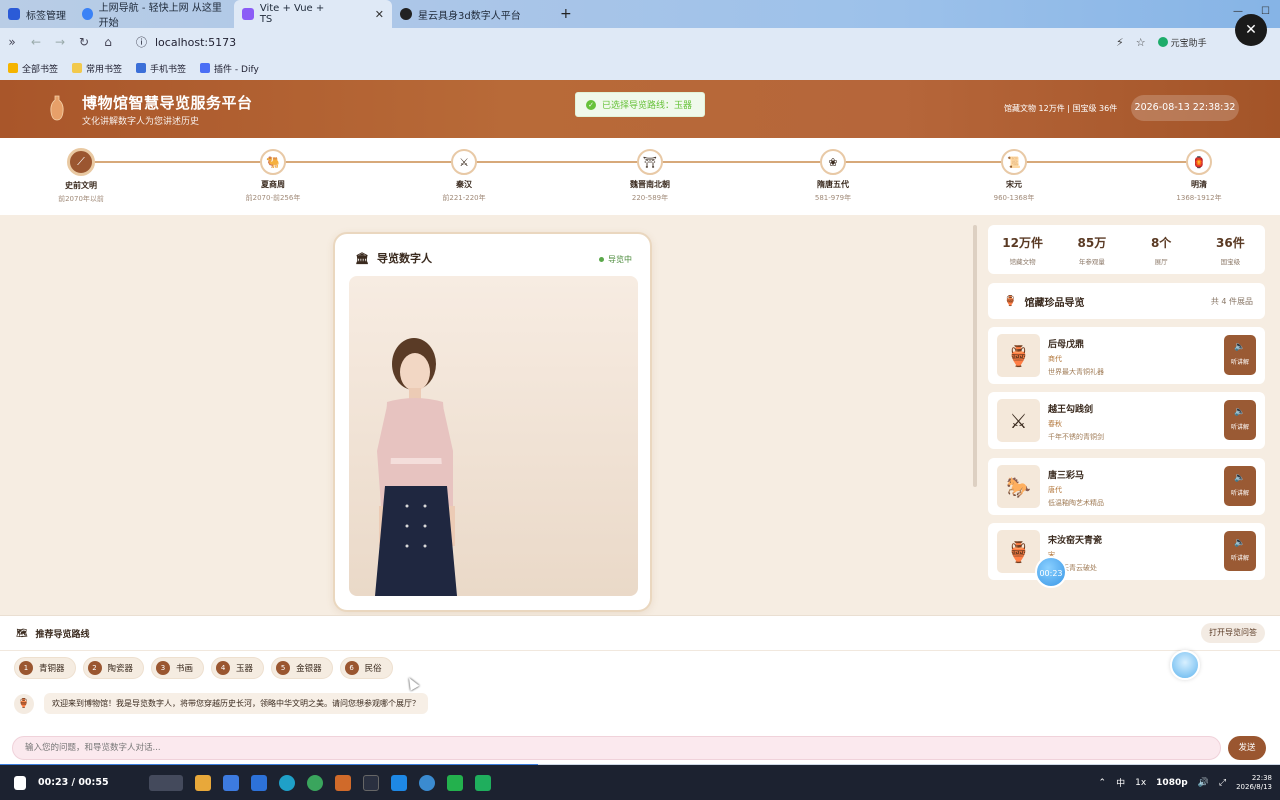  Describe the element at coordinates (1018, 551) in the screenshot. I see `porcelain-icon: 🏺` at that location.